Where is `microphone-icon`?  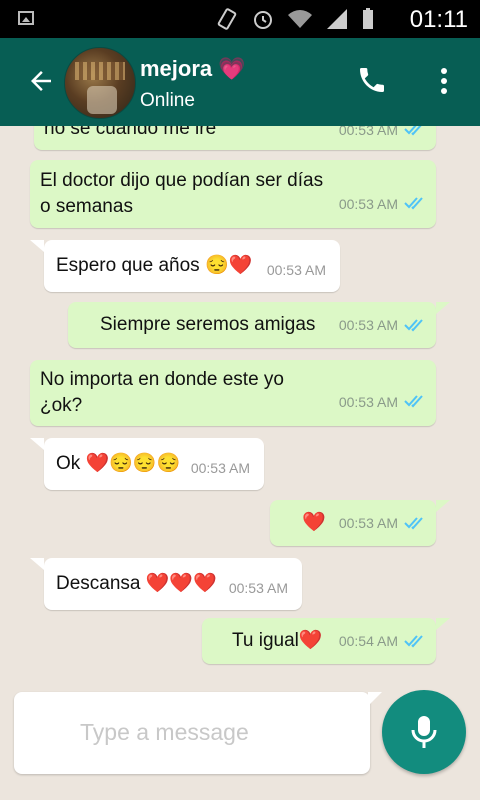
microphone-icon is located at coordinates (424, 732).